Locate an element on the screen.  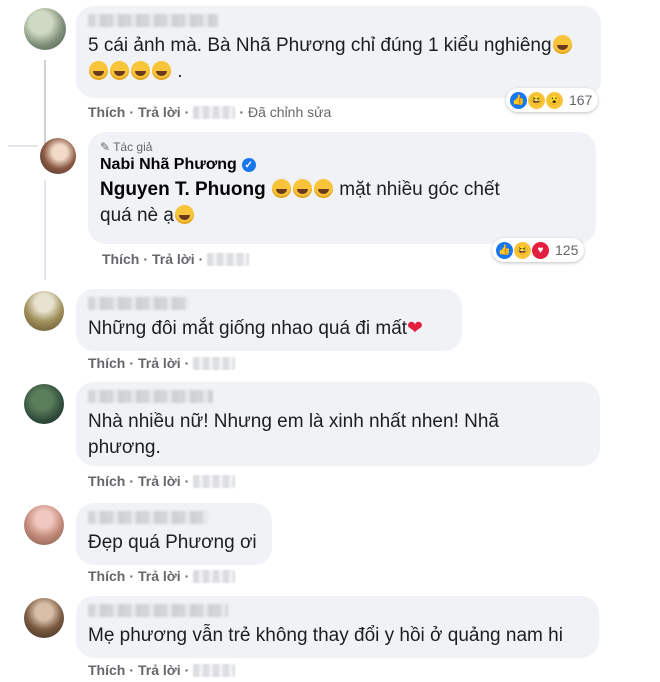
heart-icon: ❤ is located at coordinates (415, 328).